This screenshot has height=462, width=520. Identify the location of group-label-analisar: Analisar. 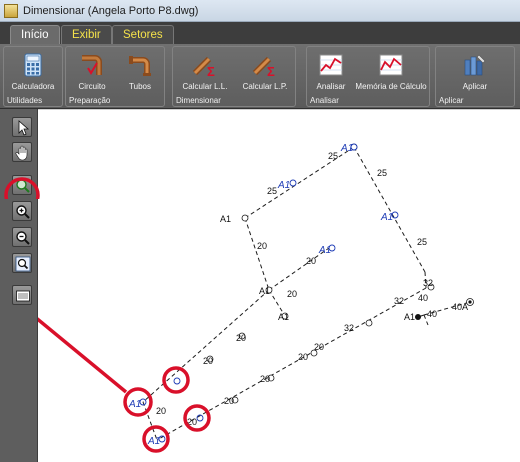
(324, 100).